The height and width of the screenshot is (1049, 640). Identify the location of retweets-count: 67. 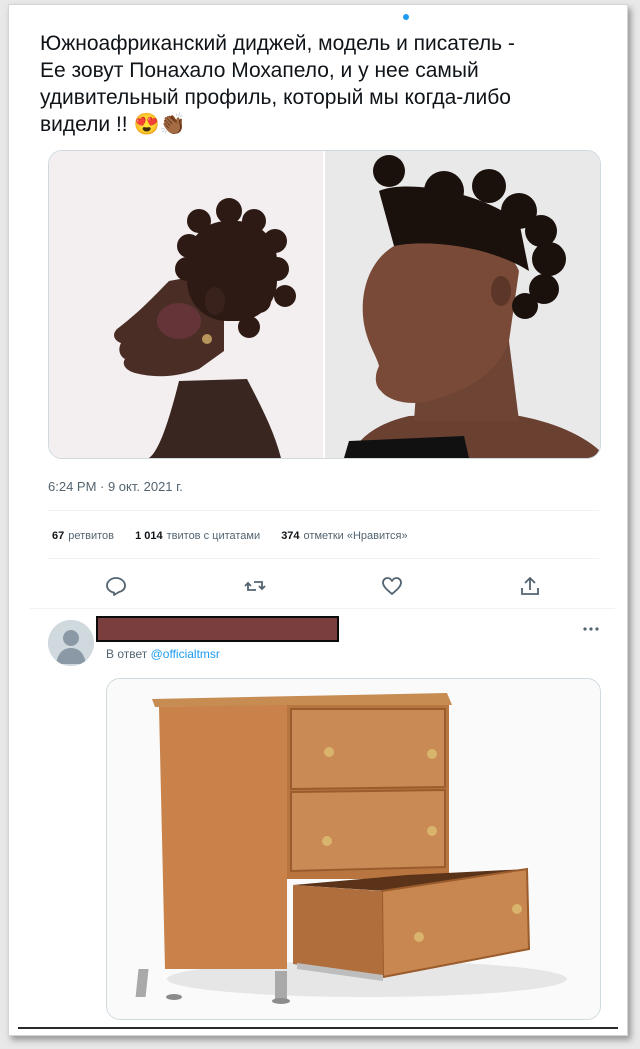
(58, 536).